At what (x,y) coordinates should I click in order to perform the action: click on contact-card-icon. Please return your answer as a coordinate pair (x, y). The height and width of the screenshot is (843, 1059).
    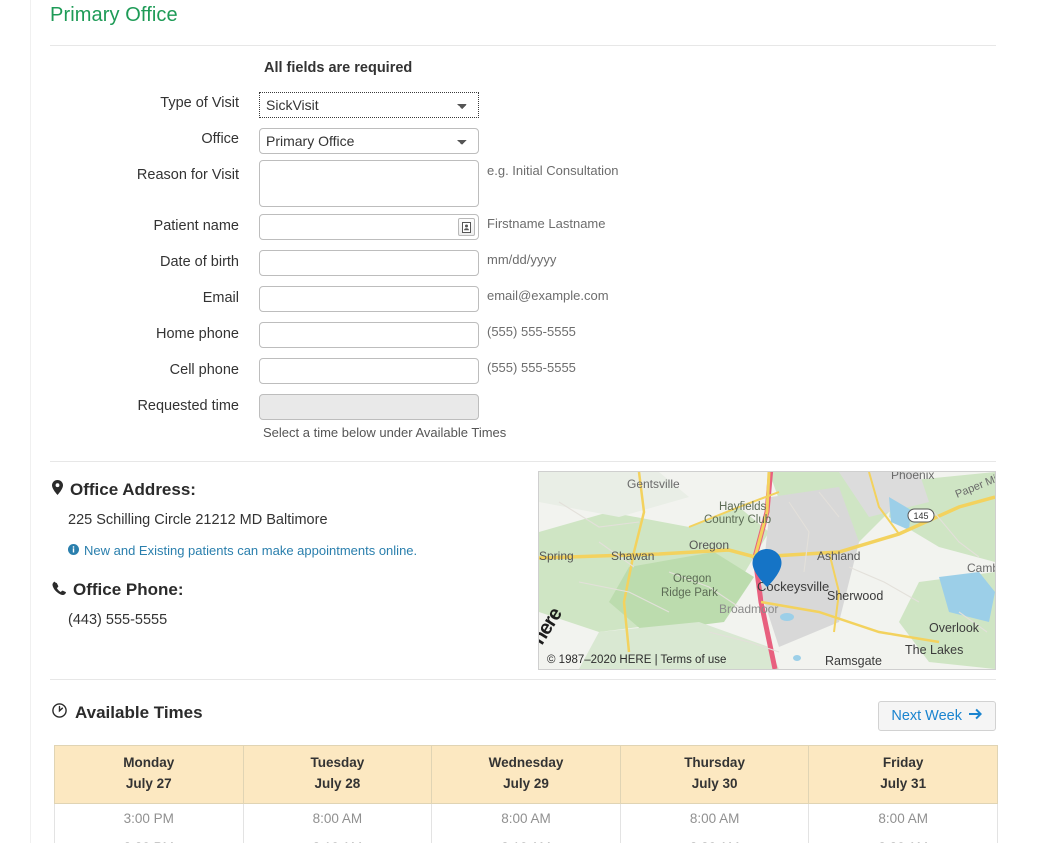
    Looking at the image, I should click on (466, 227).